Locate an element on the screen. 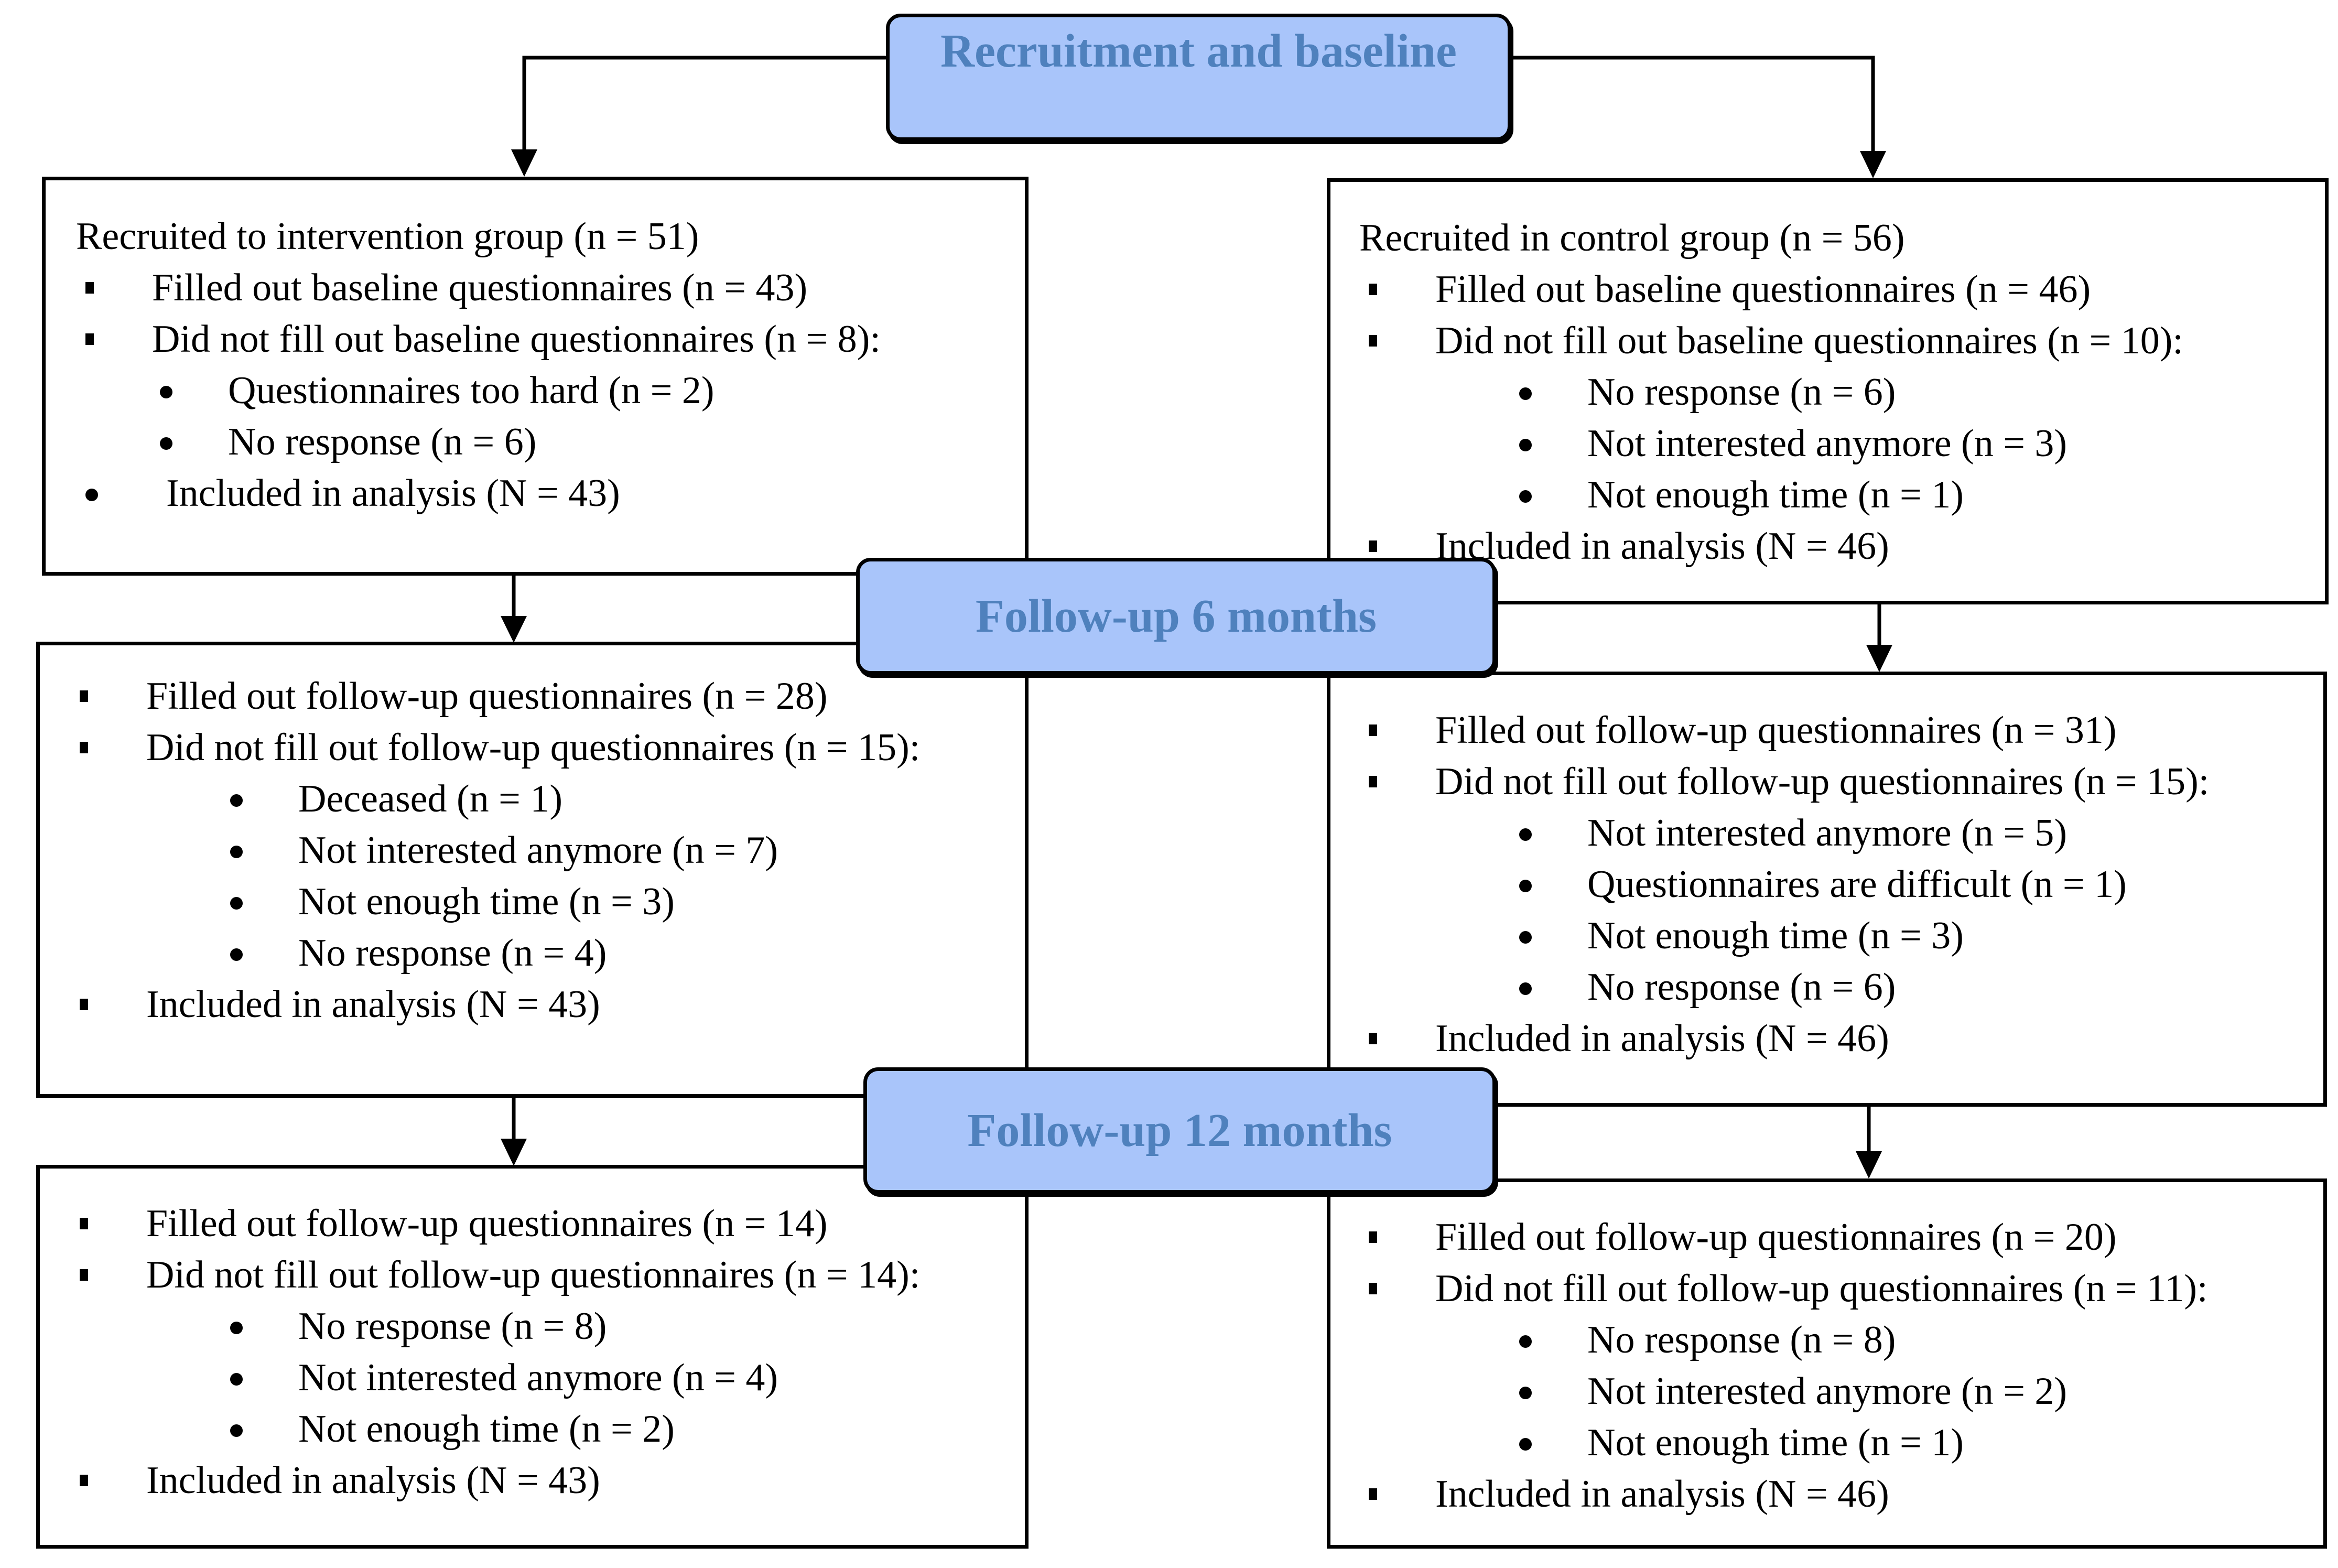 The height and width of the screenshot is (1568, 2338). stage-title-followup-12: Follow-up 12 months is located at coordinates (1179, 1130).